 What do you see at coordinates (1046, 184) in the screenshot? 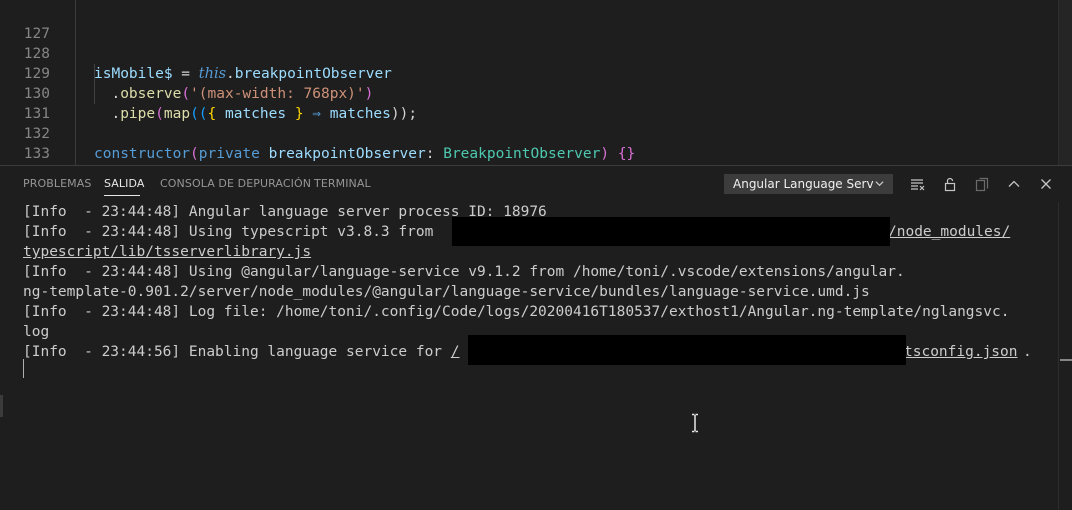
I see `close-panel-icon` at bounding box center [1046, 184].